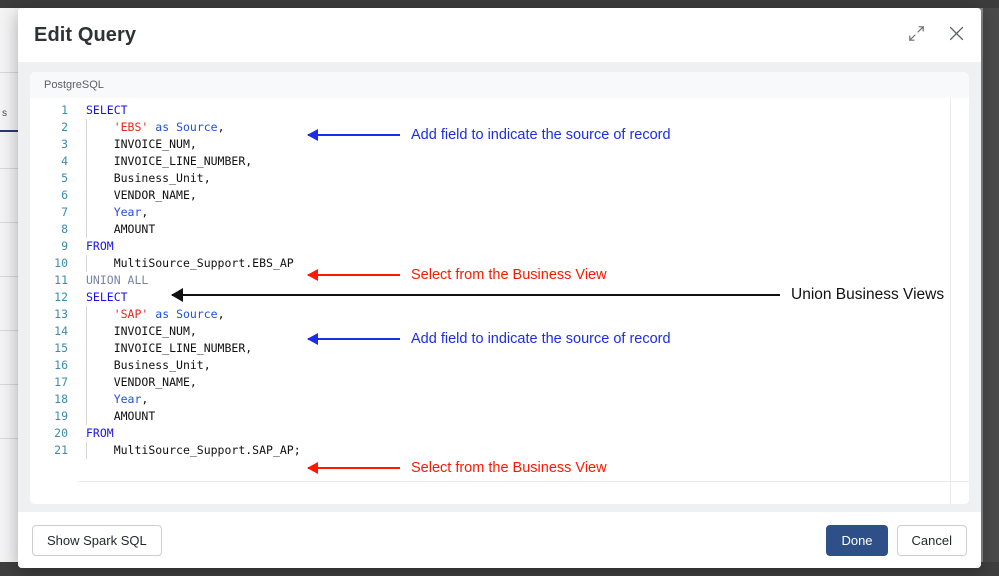 The width and height of the screenshot is (999, 576). I want to click on line-number: 10, so click(61, 263).